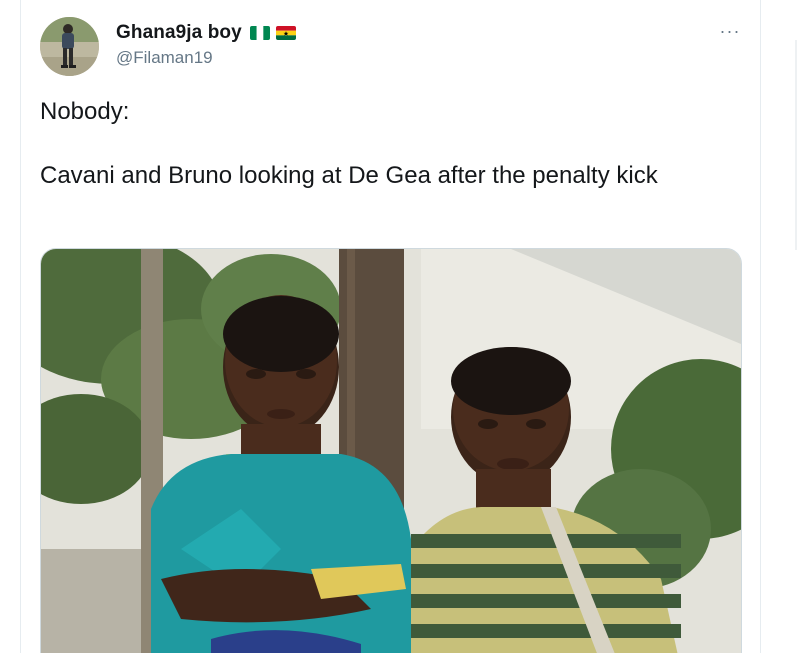 This screenshot has width=800, height=653. I want to click on timeline-border-right, so click(760, 326).